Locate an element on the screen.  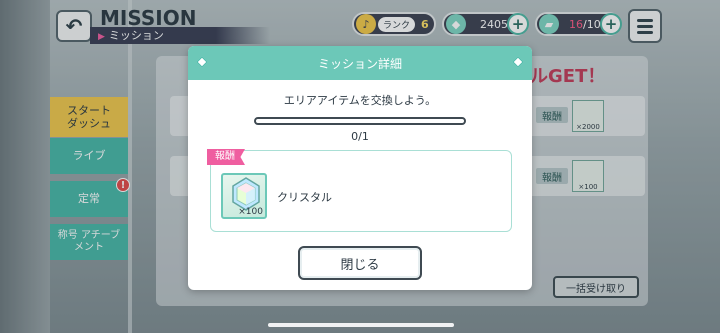
dialog-header: ミッション詳細 is located at coordinates (360, 63).